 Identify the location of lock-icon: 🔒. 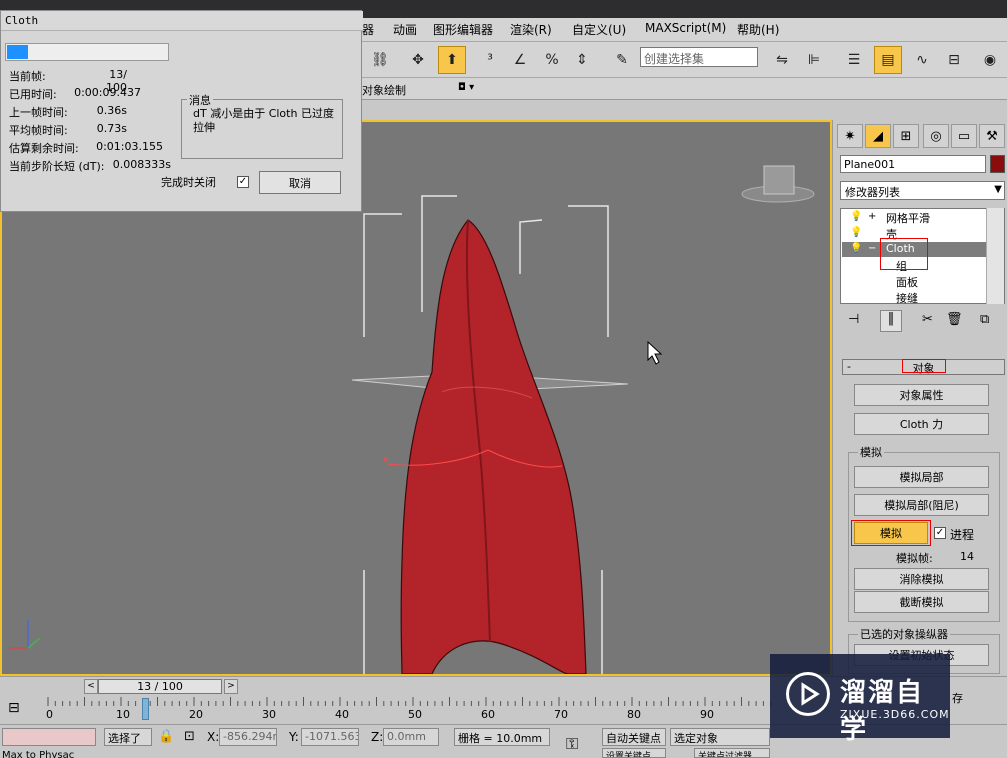
(166, 736).